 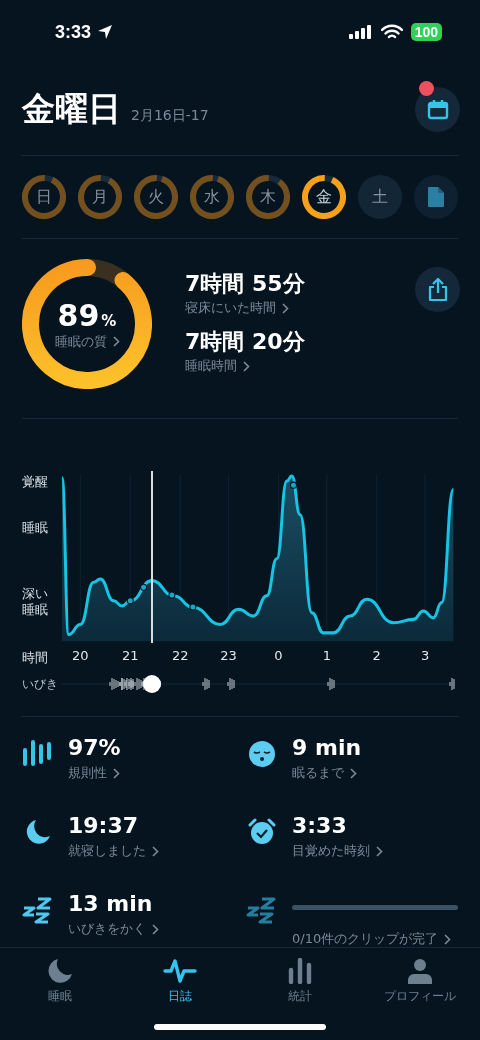 What do you see at coordinates (100, 197) in the screenshot?
I see `day-ring-button: 月` at bounding box center [100, 197].